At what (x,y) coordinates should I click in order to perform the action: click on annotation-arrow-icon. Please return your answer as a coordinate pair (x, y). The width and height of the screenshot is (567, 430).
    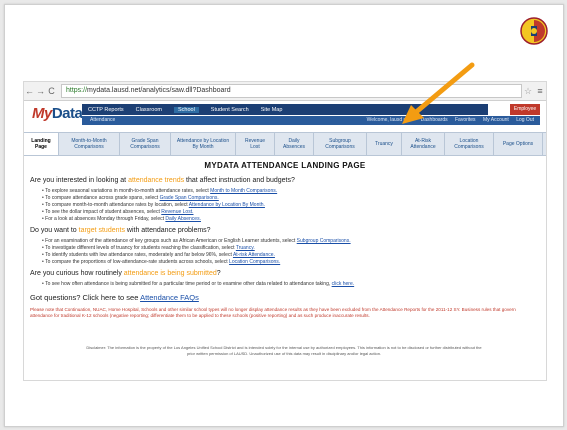
    Looking at the image, I should click on (438, 93).